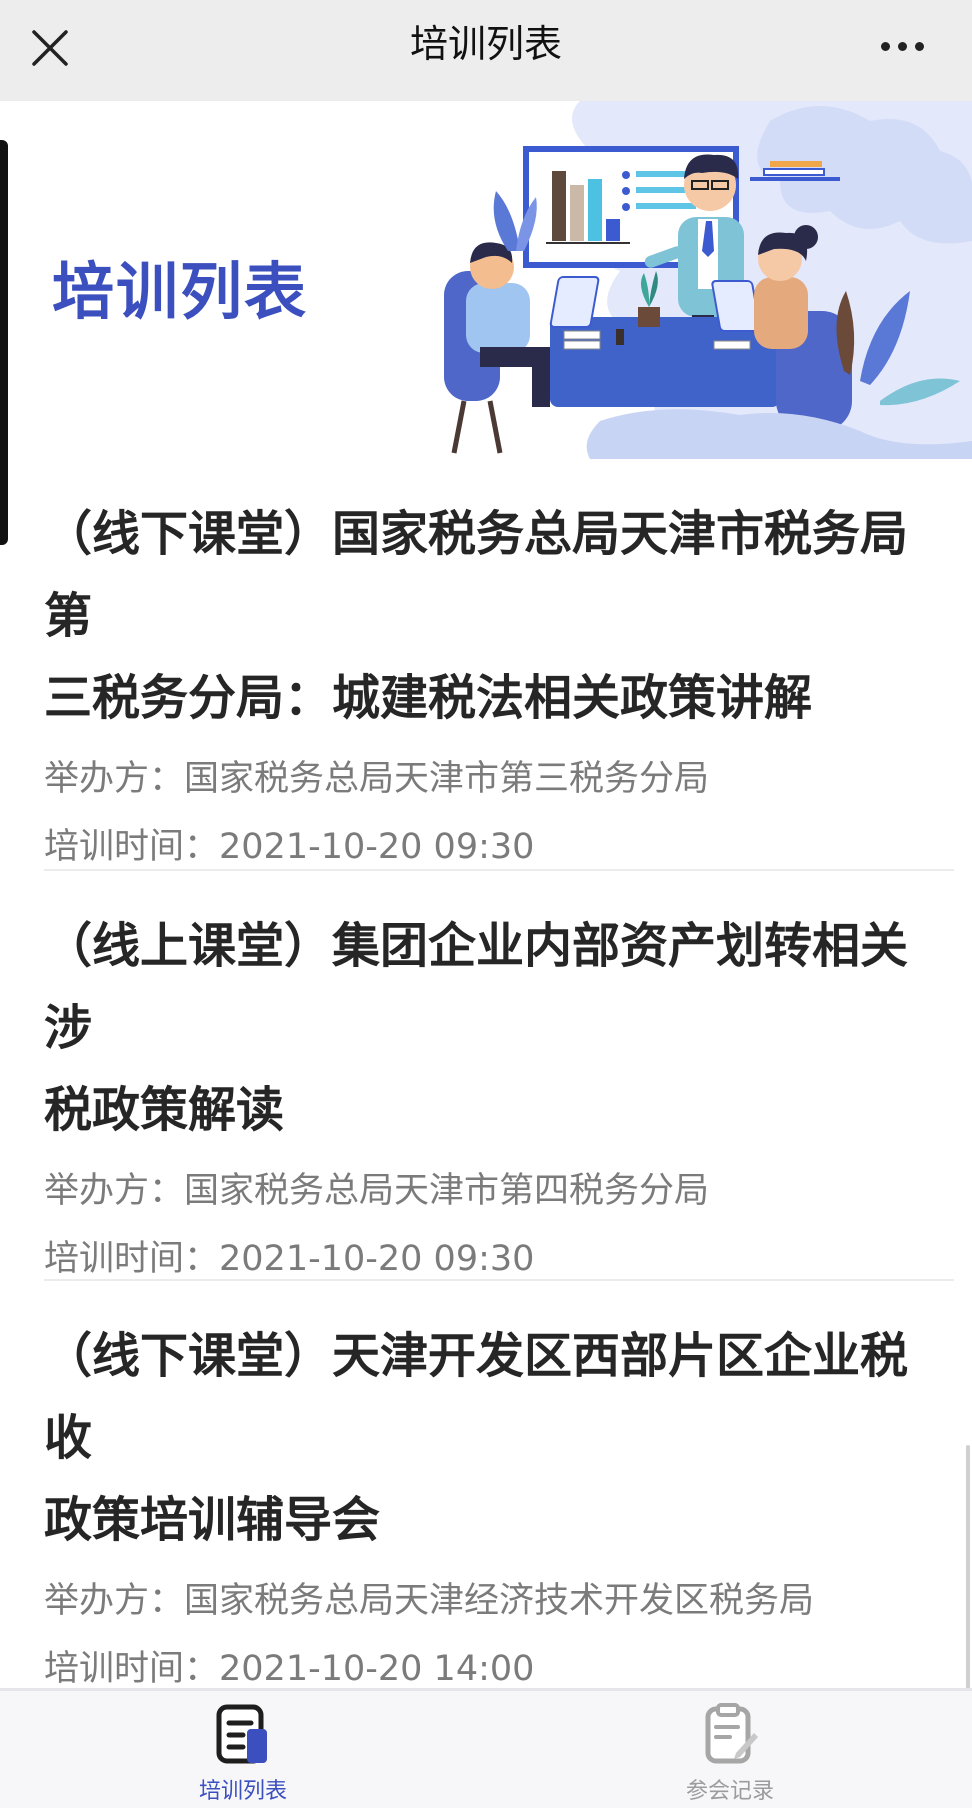 Image resolution: width=972 pixels, height=1808 pixels. I want to click on training-organizer: 举办方：国家税务总局天津市第四税务分局, so click(499, 1191).